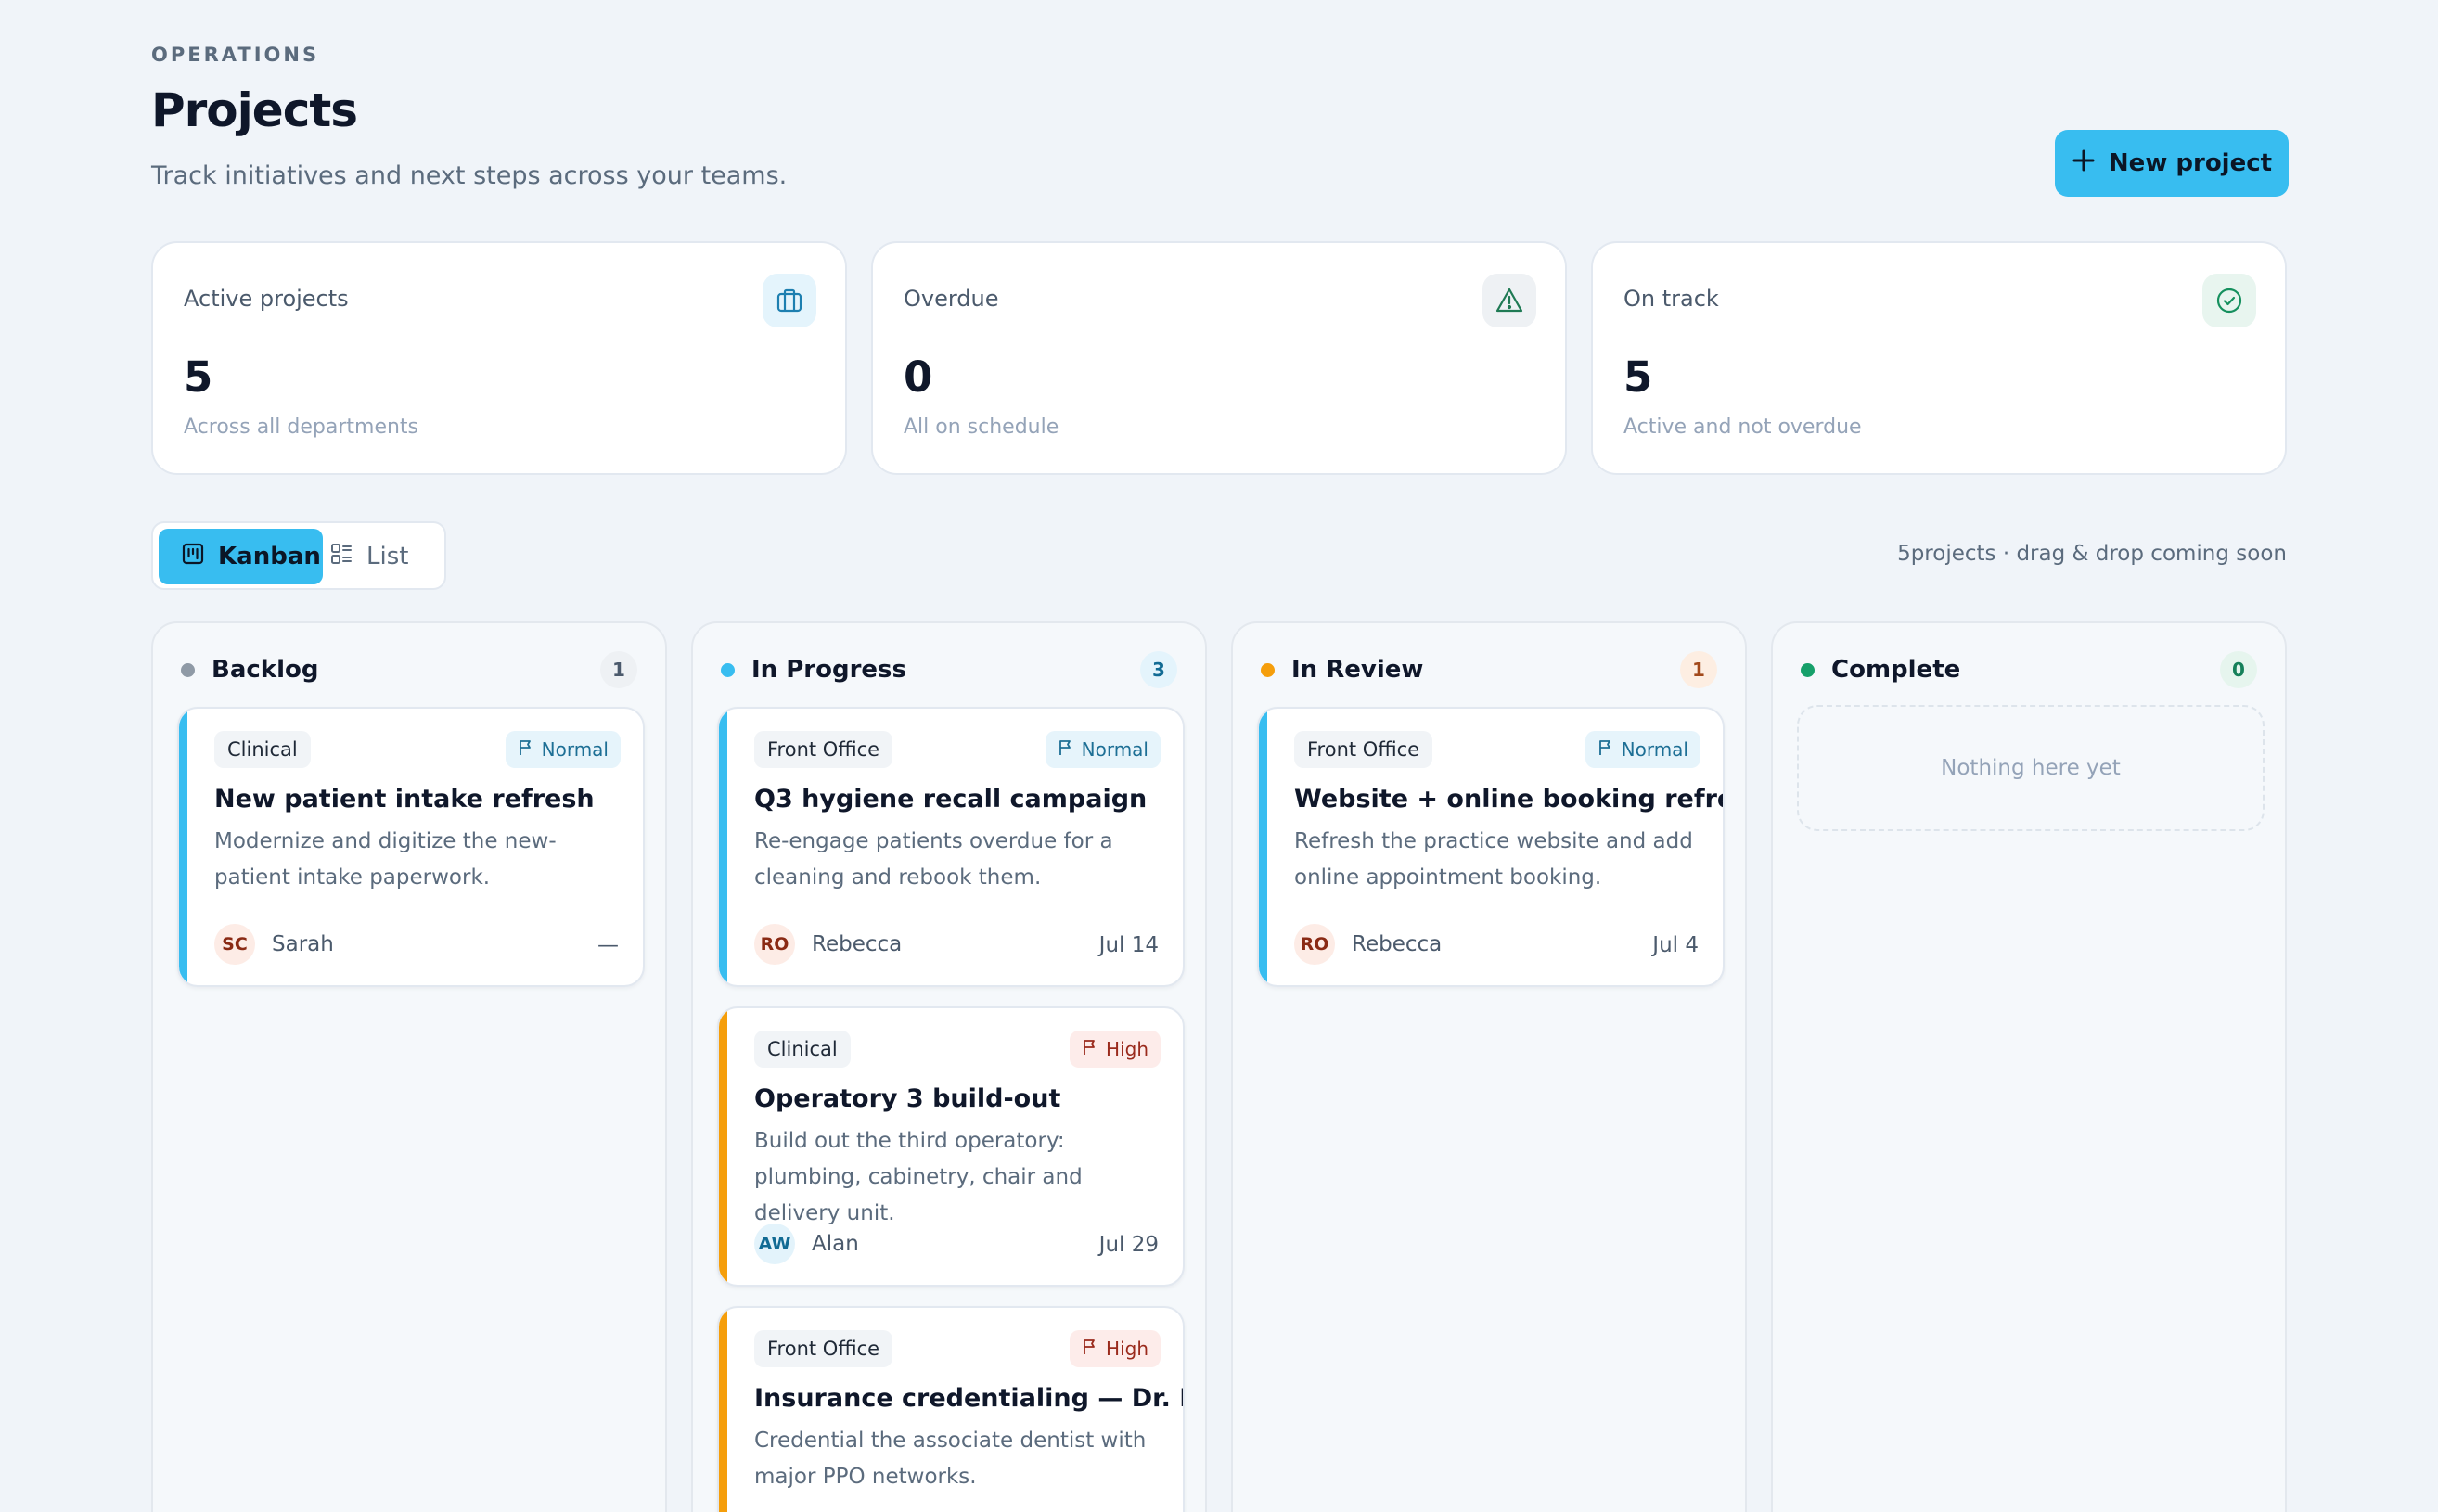 The height and width of the screenshot is (1512, 2438). I want to click on avatar: AW, so click(775, 1244).